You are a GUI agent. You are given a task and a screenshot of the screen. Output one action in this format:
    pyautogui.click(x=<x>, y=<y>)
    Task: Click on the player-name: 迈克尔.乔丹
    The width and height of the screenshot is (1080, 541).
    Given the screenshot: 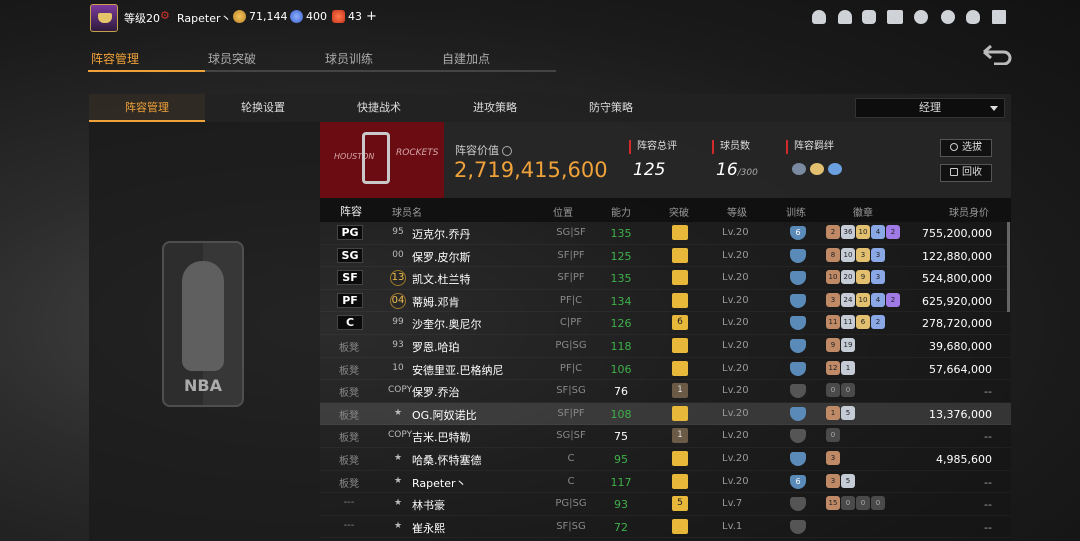 What is the action you would take?
    pyautogui.click(x=441, y=234)
    